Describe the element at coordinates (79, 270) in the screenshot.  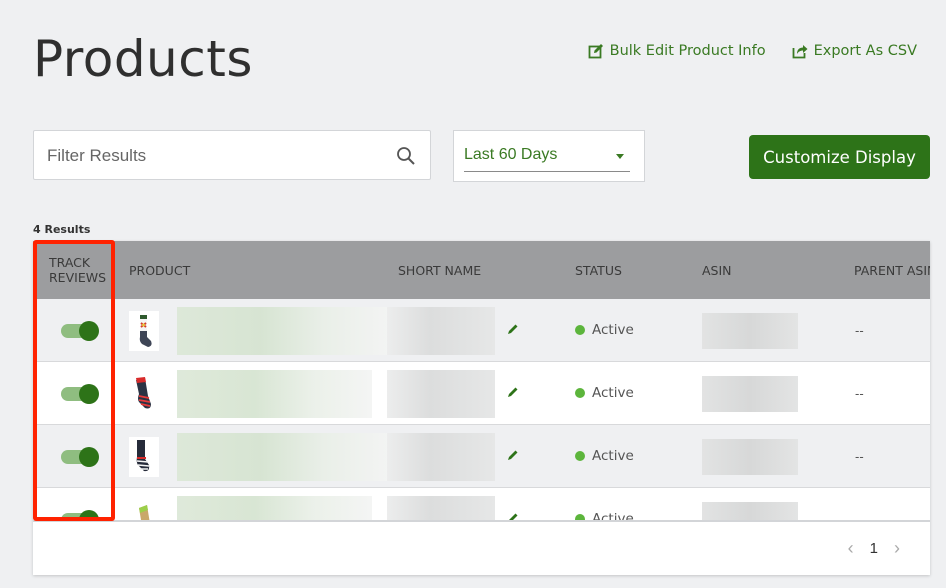
I see `column-header-track-reviews: TRACK REVIEWS` at that location.